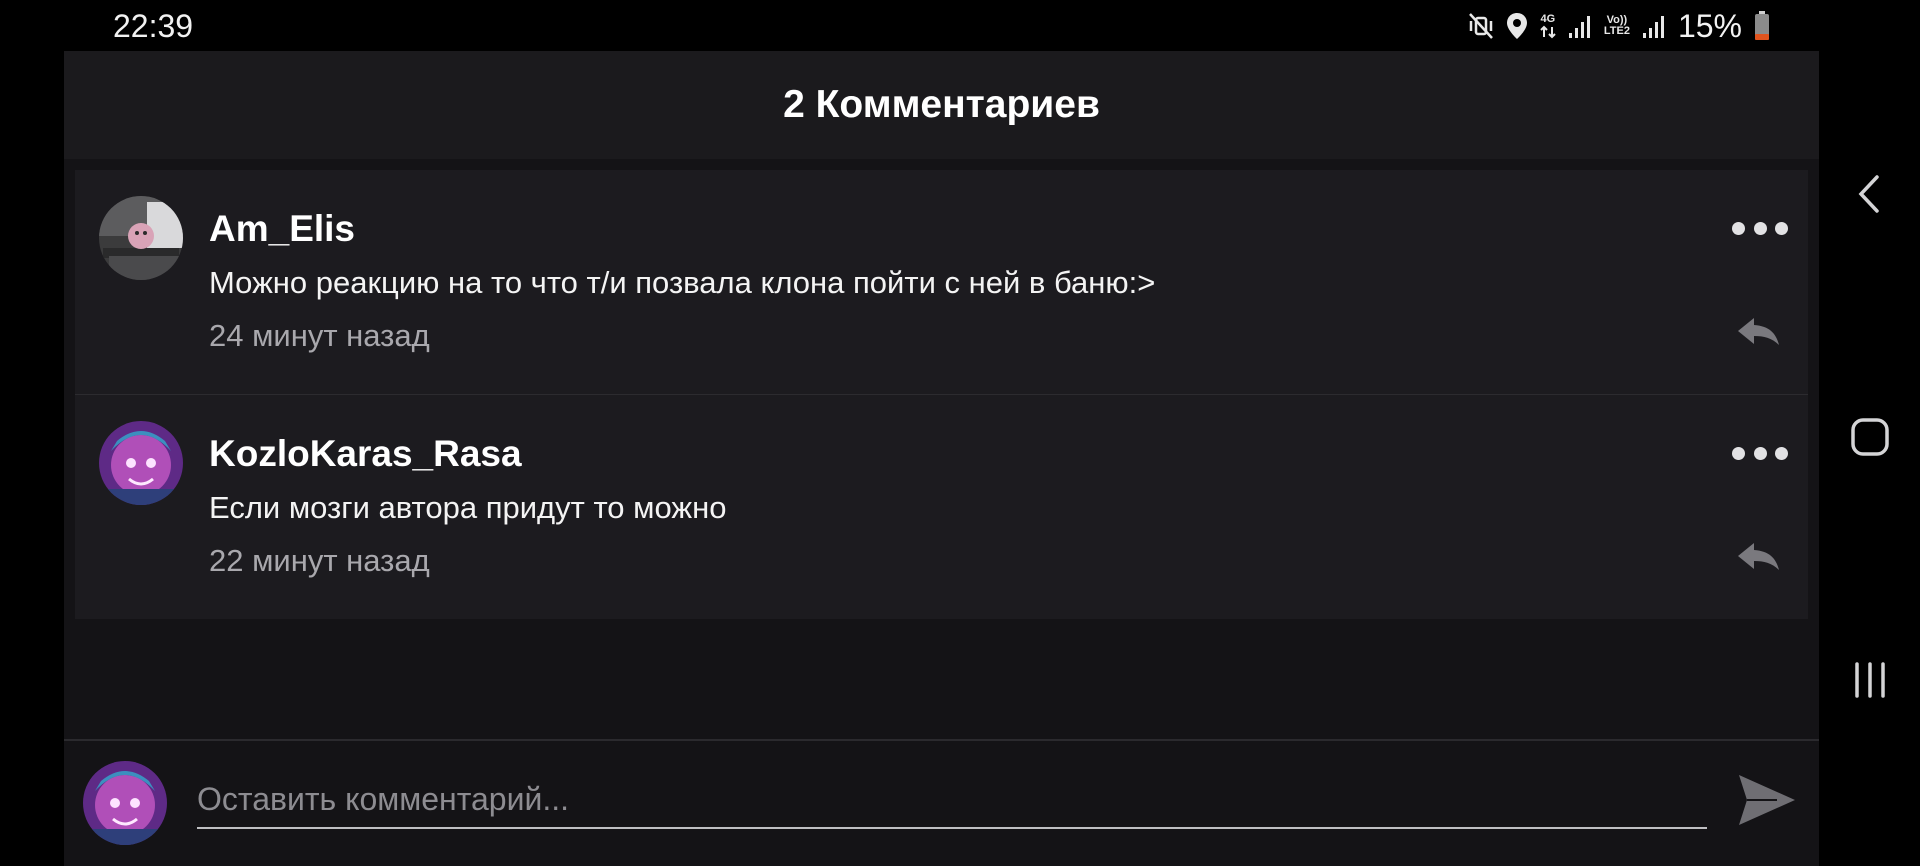 The image size is (1920, 866). I want to click on mute-vibrate-icon, so click(1481, 26).